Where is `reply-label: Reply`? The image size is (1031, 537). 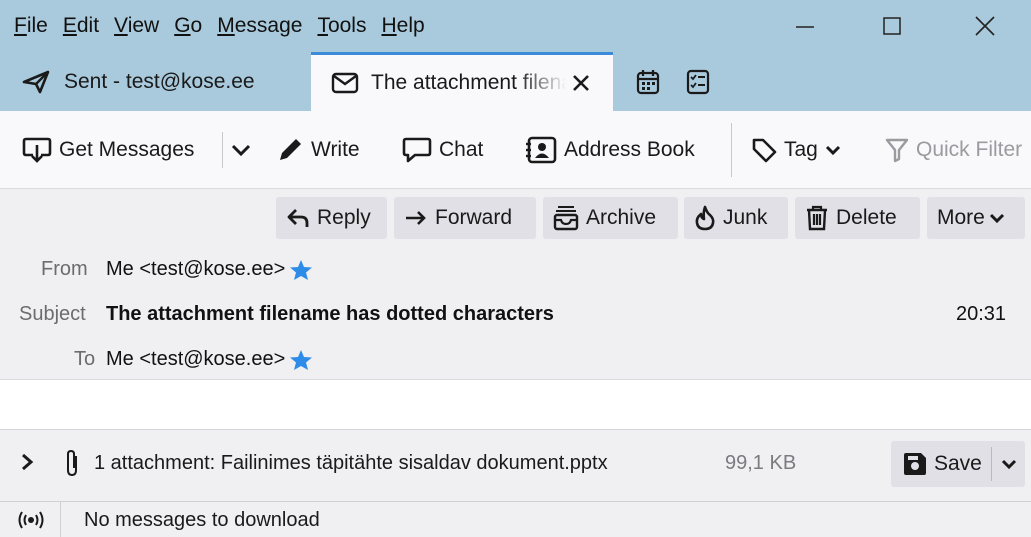 reply-label: Reply is located at coordinates (344, 217).